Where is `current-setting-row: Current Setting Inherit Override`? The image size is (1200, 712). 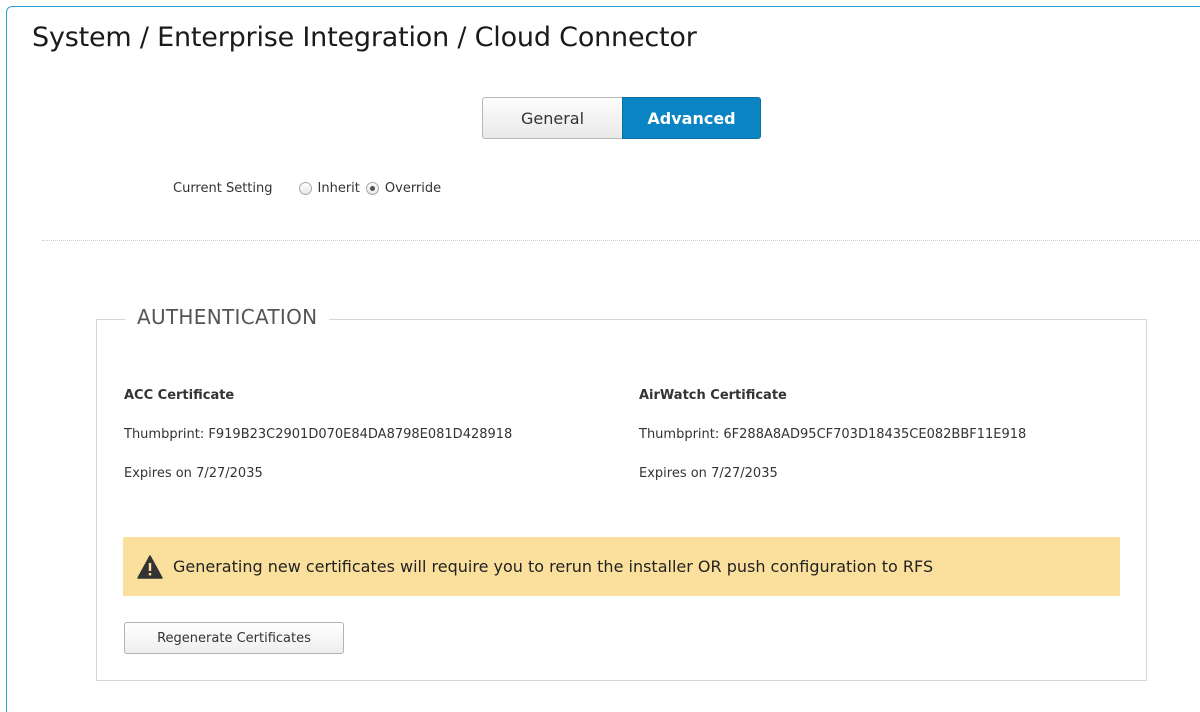
current-setting-row: Current Setting Inherit Override is located at coordinates (310, 188).